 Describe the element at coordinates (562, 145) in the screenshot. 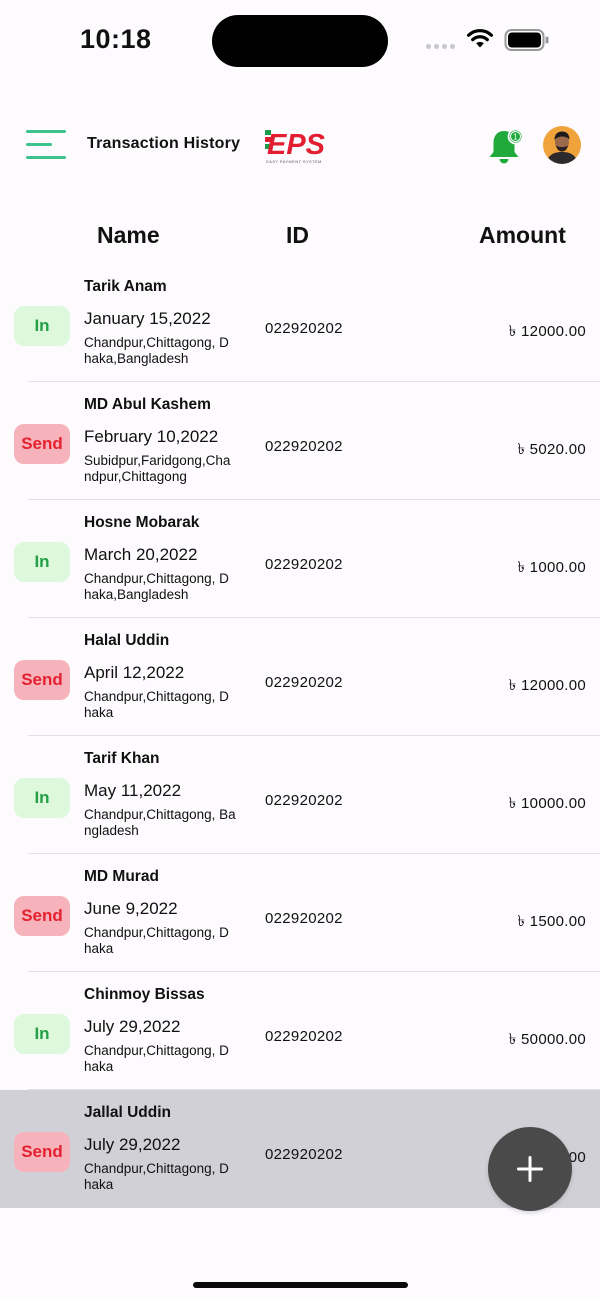

I see `avatar` at that location.